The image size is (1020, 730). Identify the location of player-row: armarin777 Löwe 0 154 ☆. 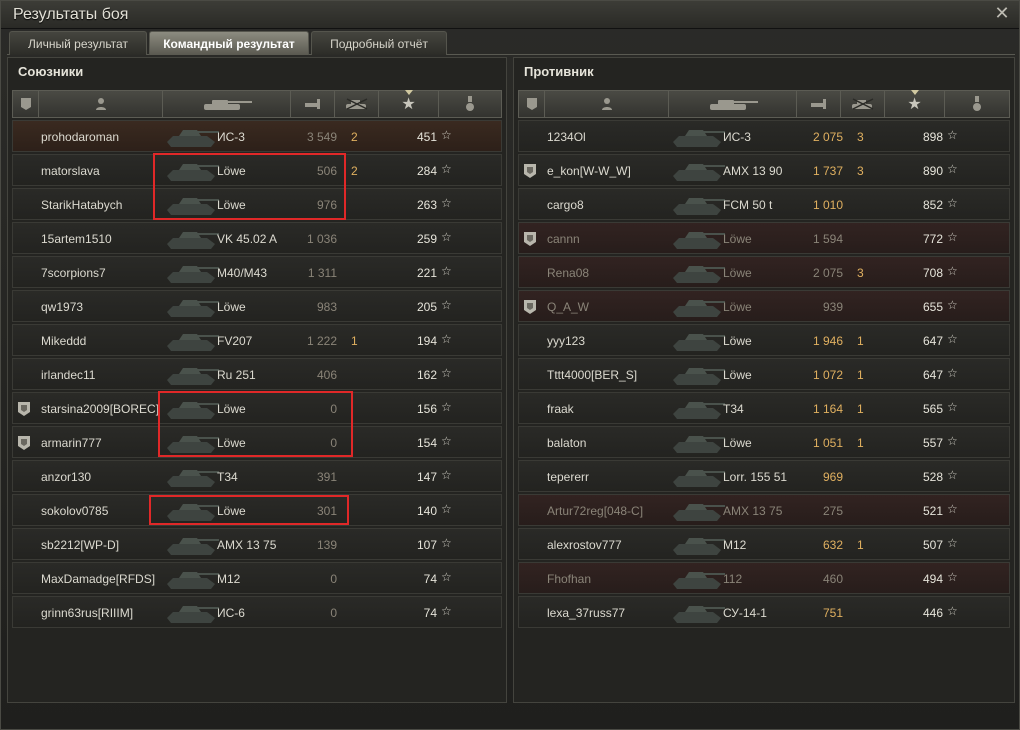
(257, 442).